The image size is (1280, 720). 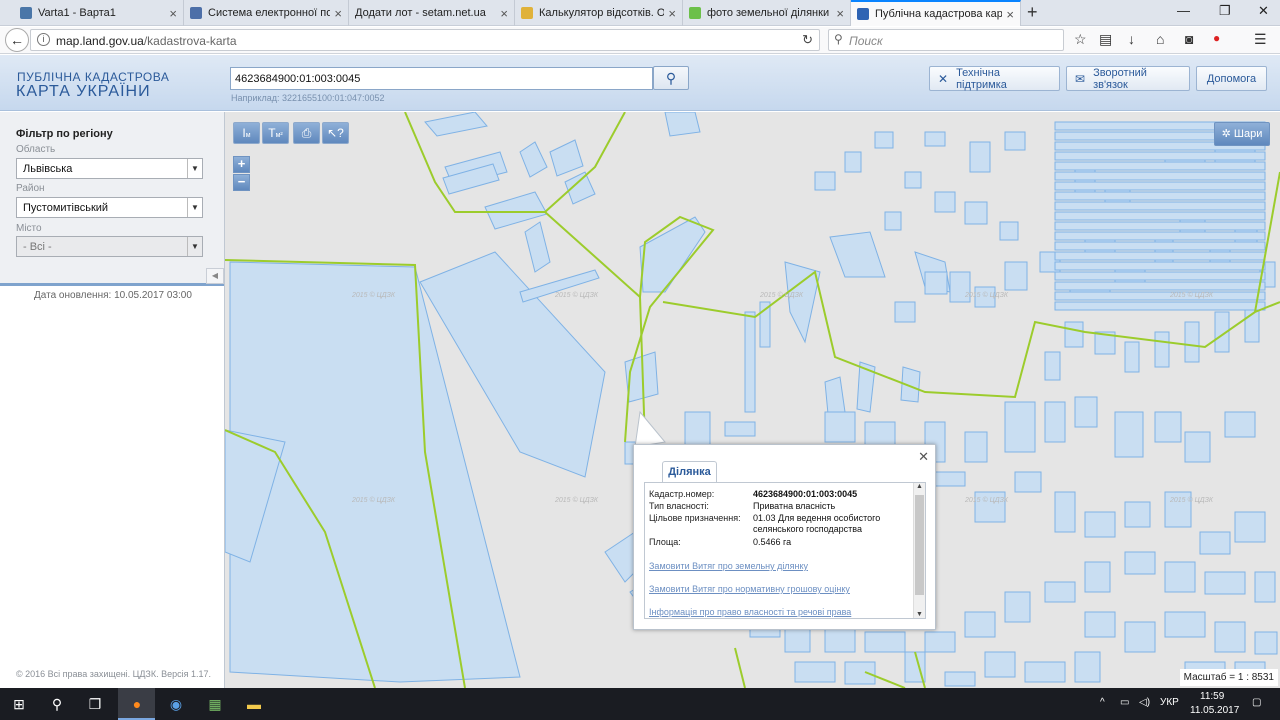 What do you see at coordinates (1102, 702) in the screenshot?
I see `chevron-up-icon: ^` at bounding box center [1102, 702].